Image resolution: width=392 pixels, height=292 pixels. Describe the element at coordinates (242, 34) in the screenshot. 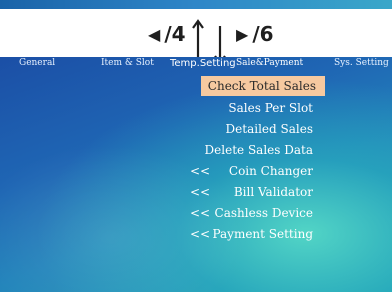

I see `triangle-right-icon: ▶` at that location.